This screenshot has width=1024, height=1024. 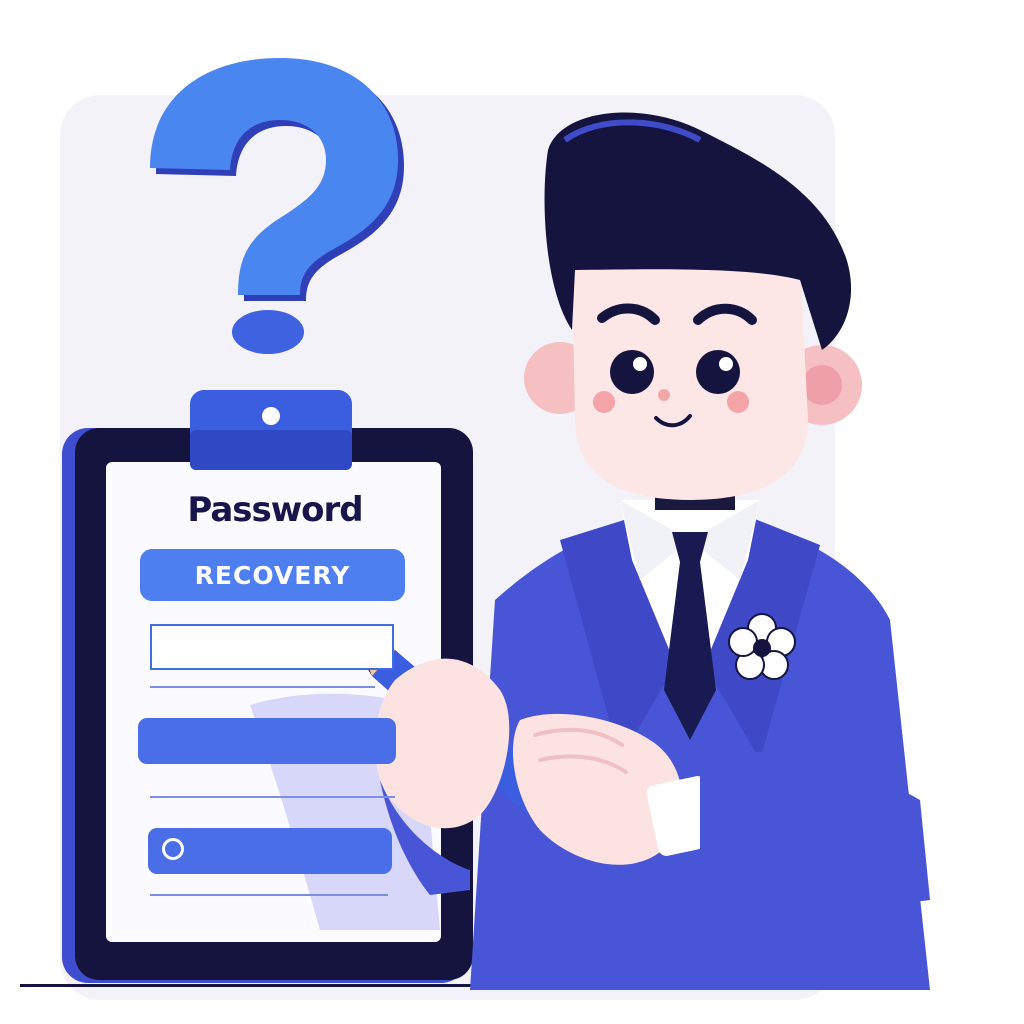 I want to click on form-filled-bar, so click(x=267, y=741).